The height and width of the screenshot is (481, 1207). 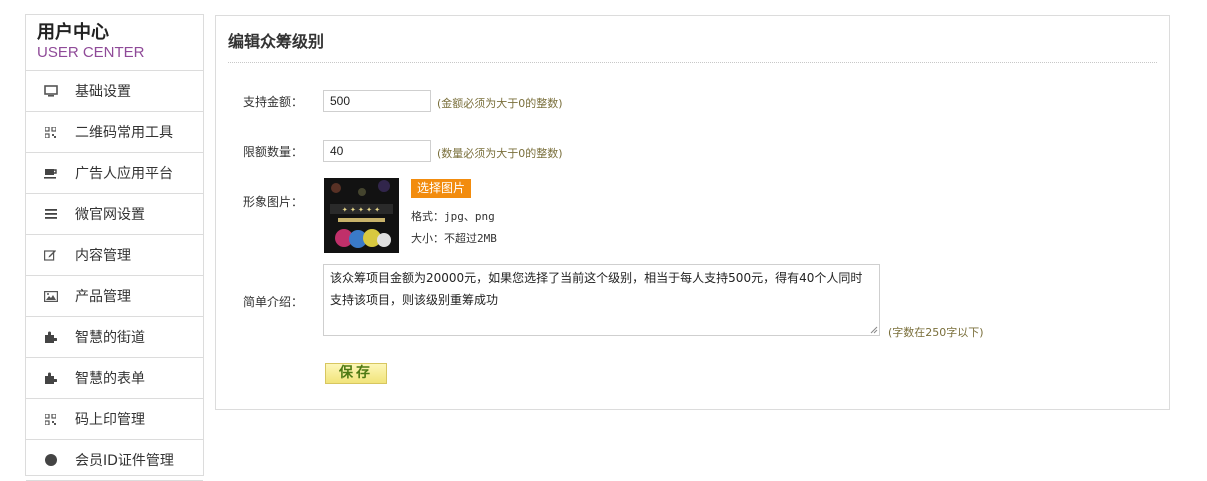 I want to click on amount-label: 支持金额：, so click(x=273, y=102).